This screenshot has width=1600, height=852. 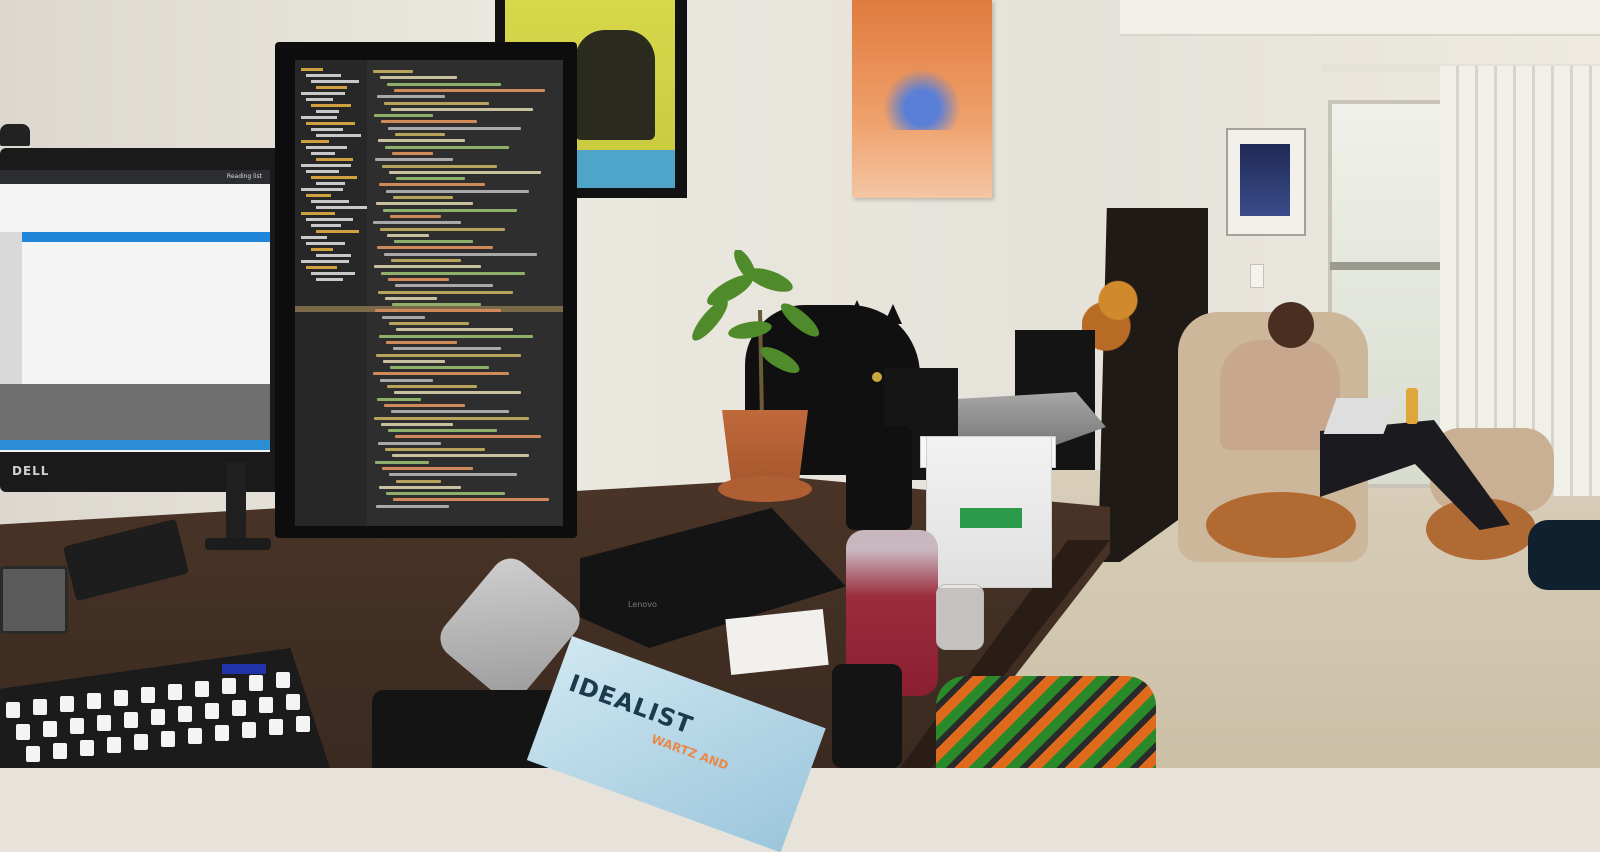 I want to click on pen-holder, so click(x=879, y=478).